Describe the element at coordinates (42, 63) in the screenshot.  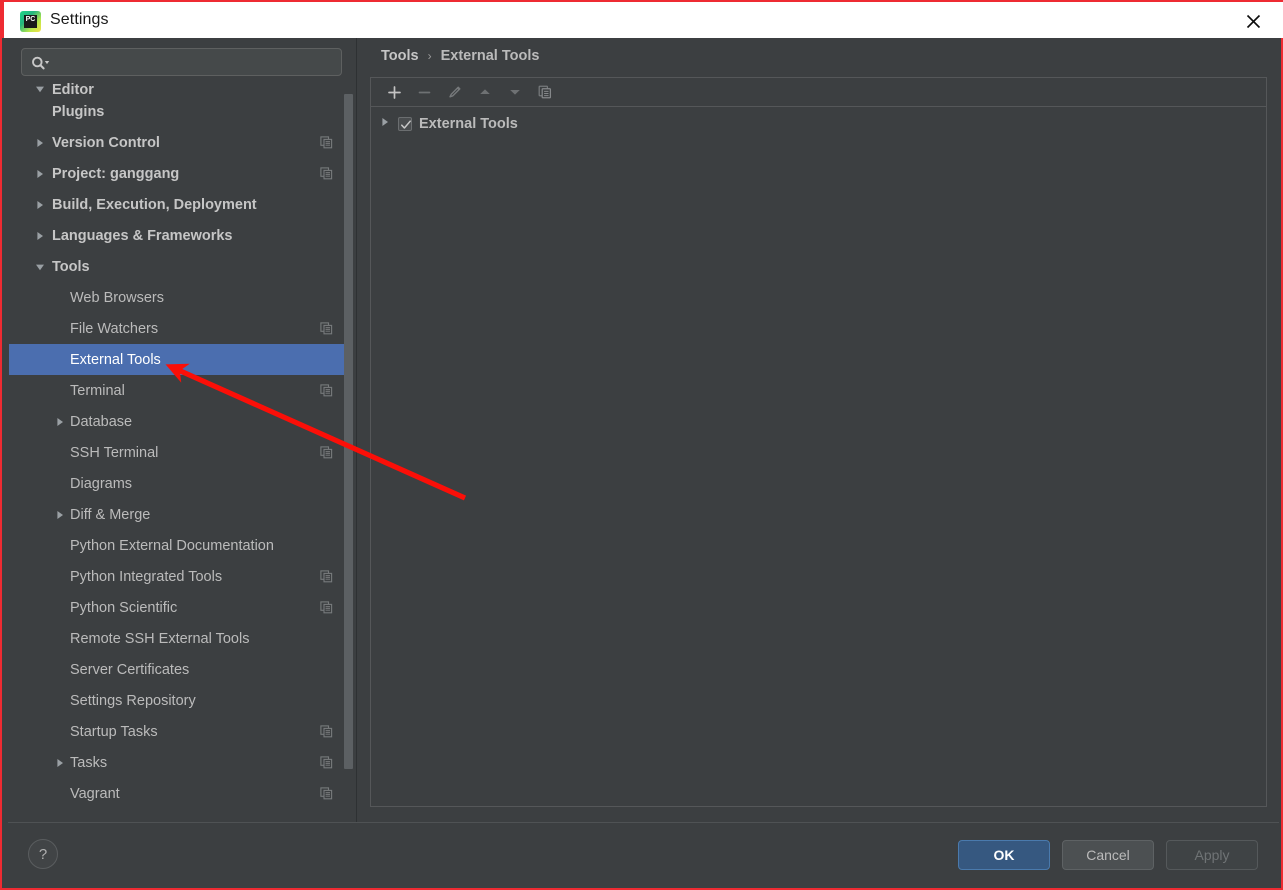
I see `search-icon` at that location.